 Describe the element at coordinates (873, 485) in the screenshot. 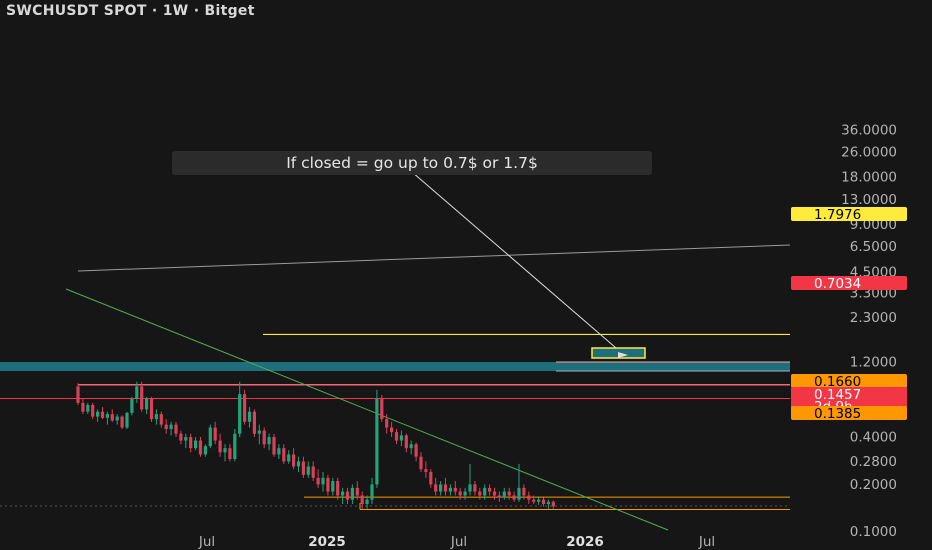

I see `price-tick-label: 0.2000` at that location.